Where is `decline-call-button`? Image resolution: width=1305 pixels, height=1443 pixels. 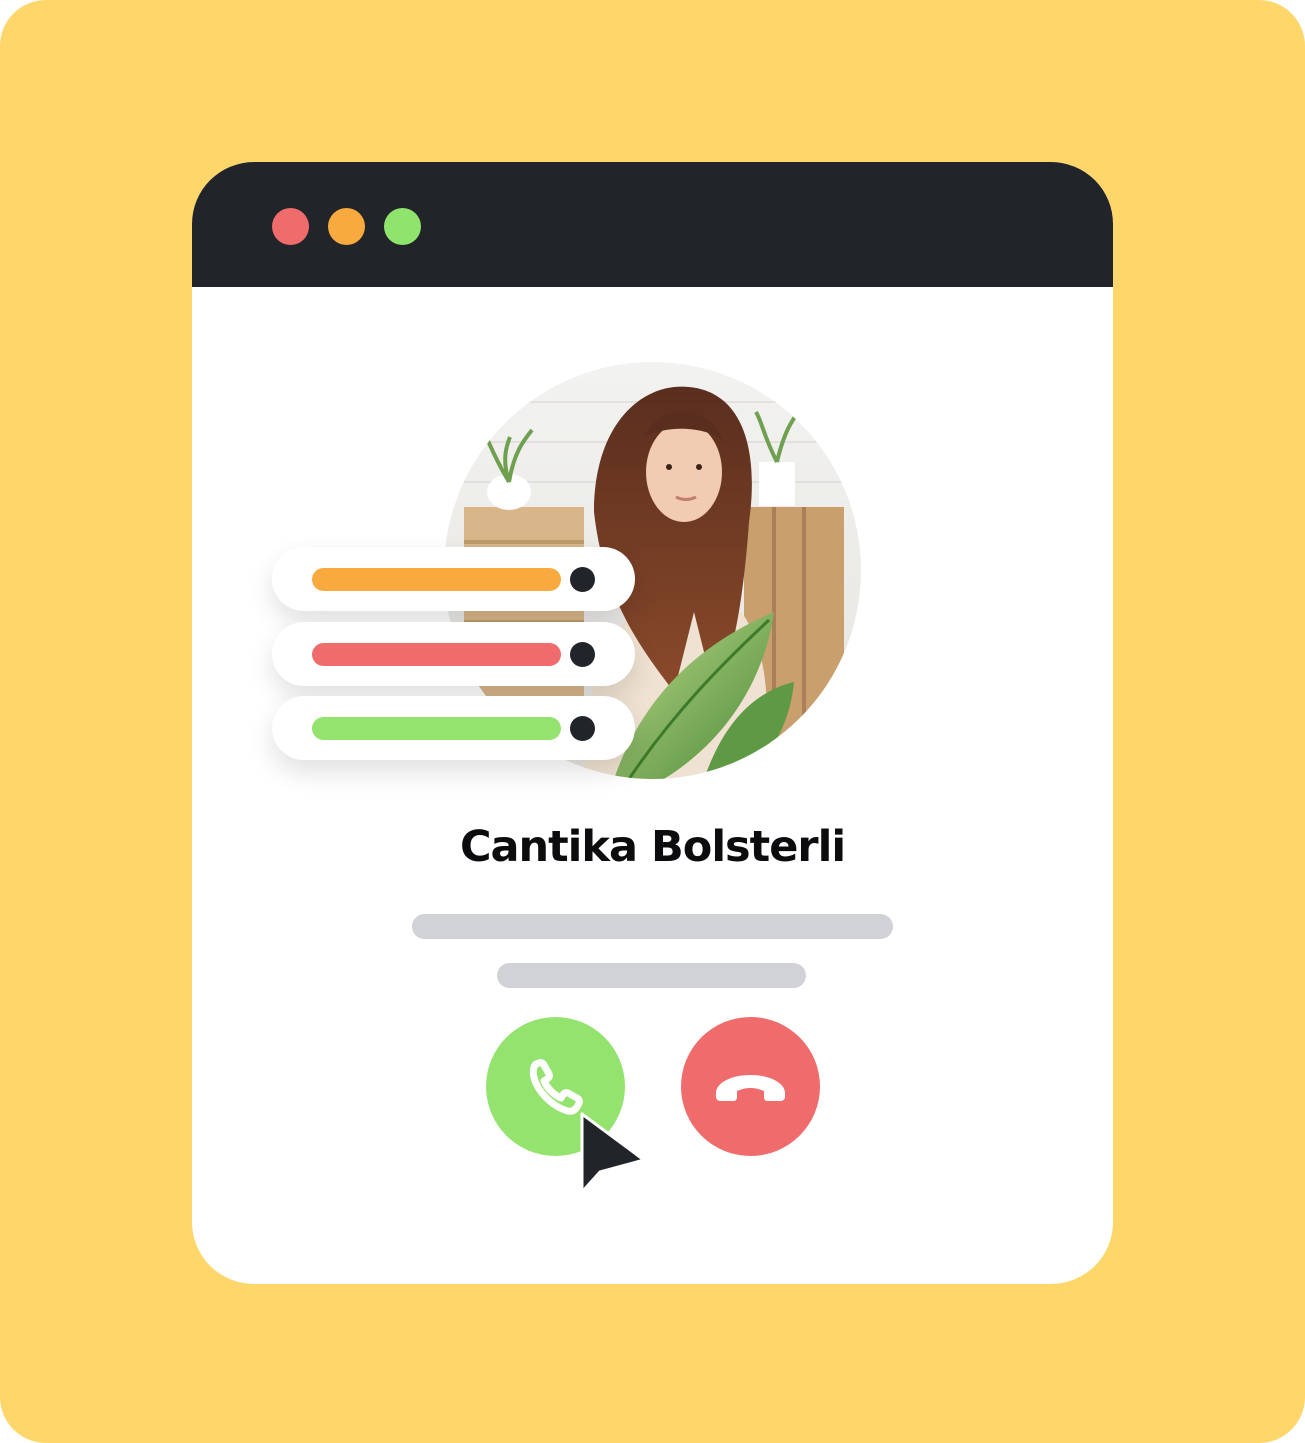
decline-call-button is located at coordinates (750, 1086).